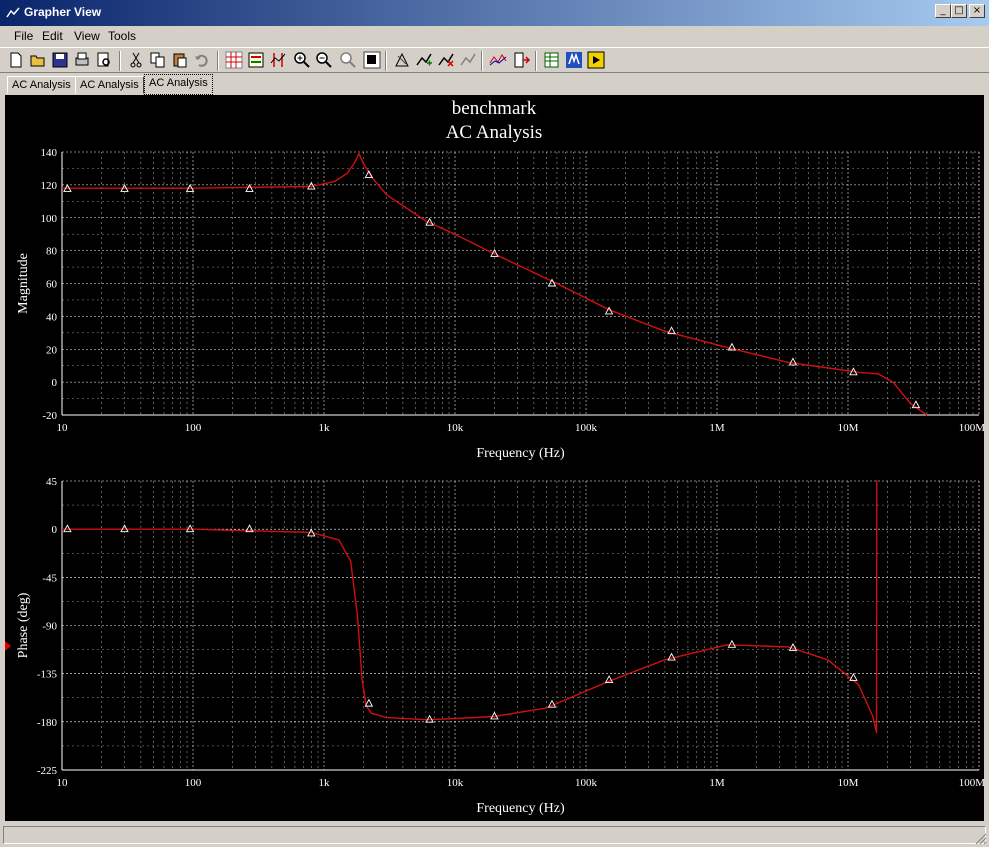  I want to click on print-icon, so click(82, 60).